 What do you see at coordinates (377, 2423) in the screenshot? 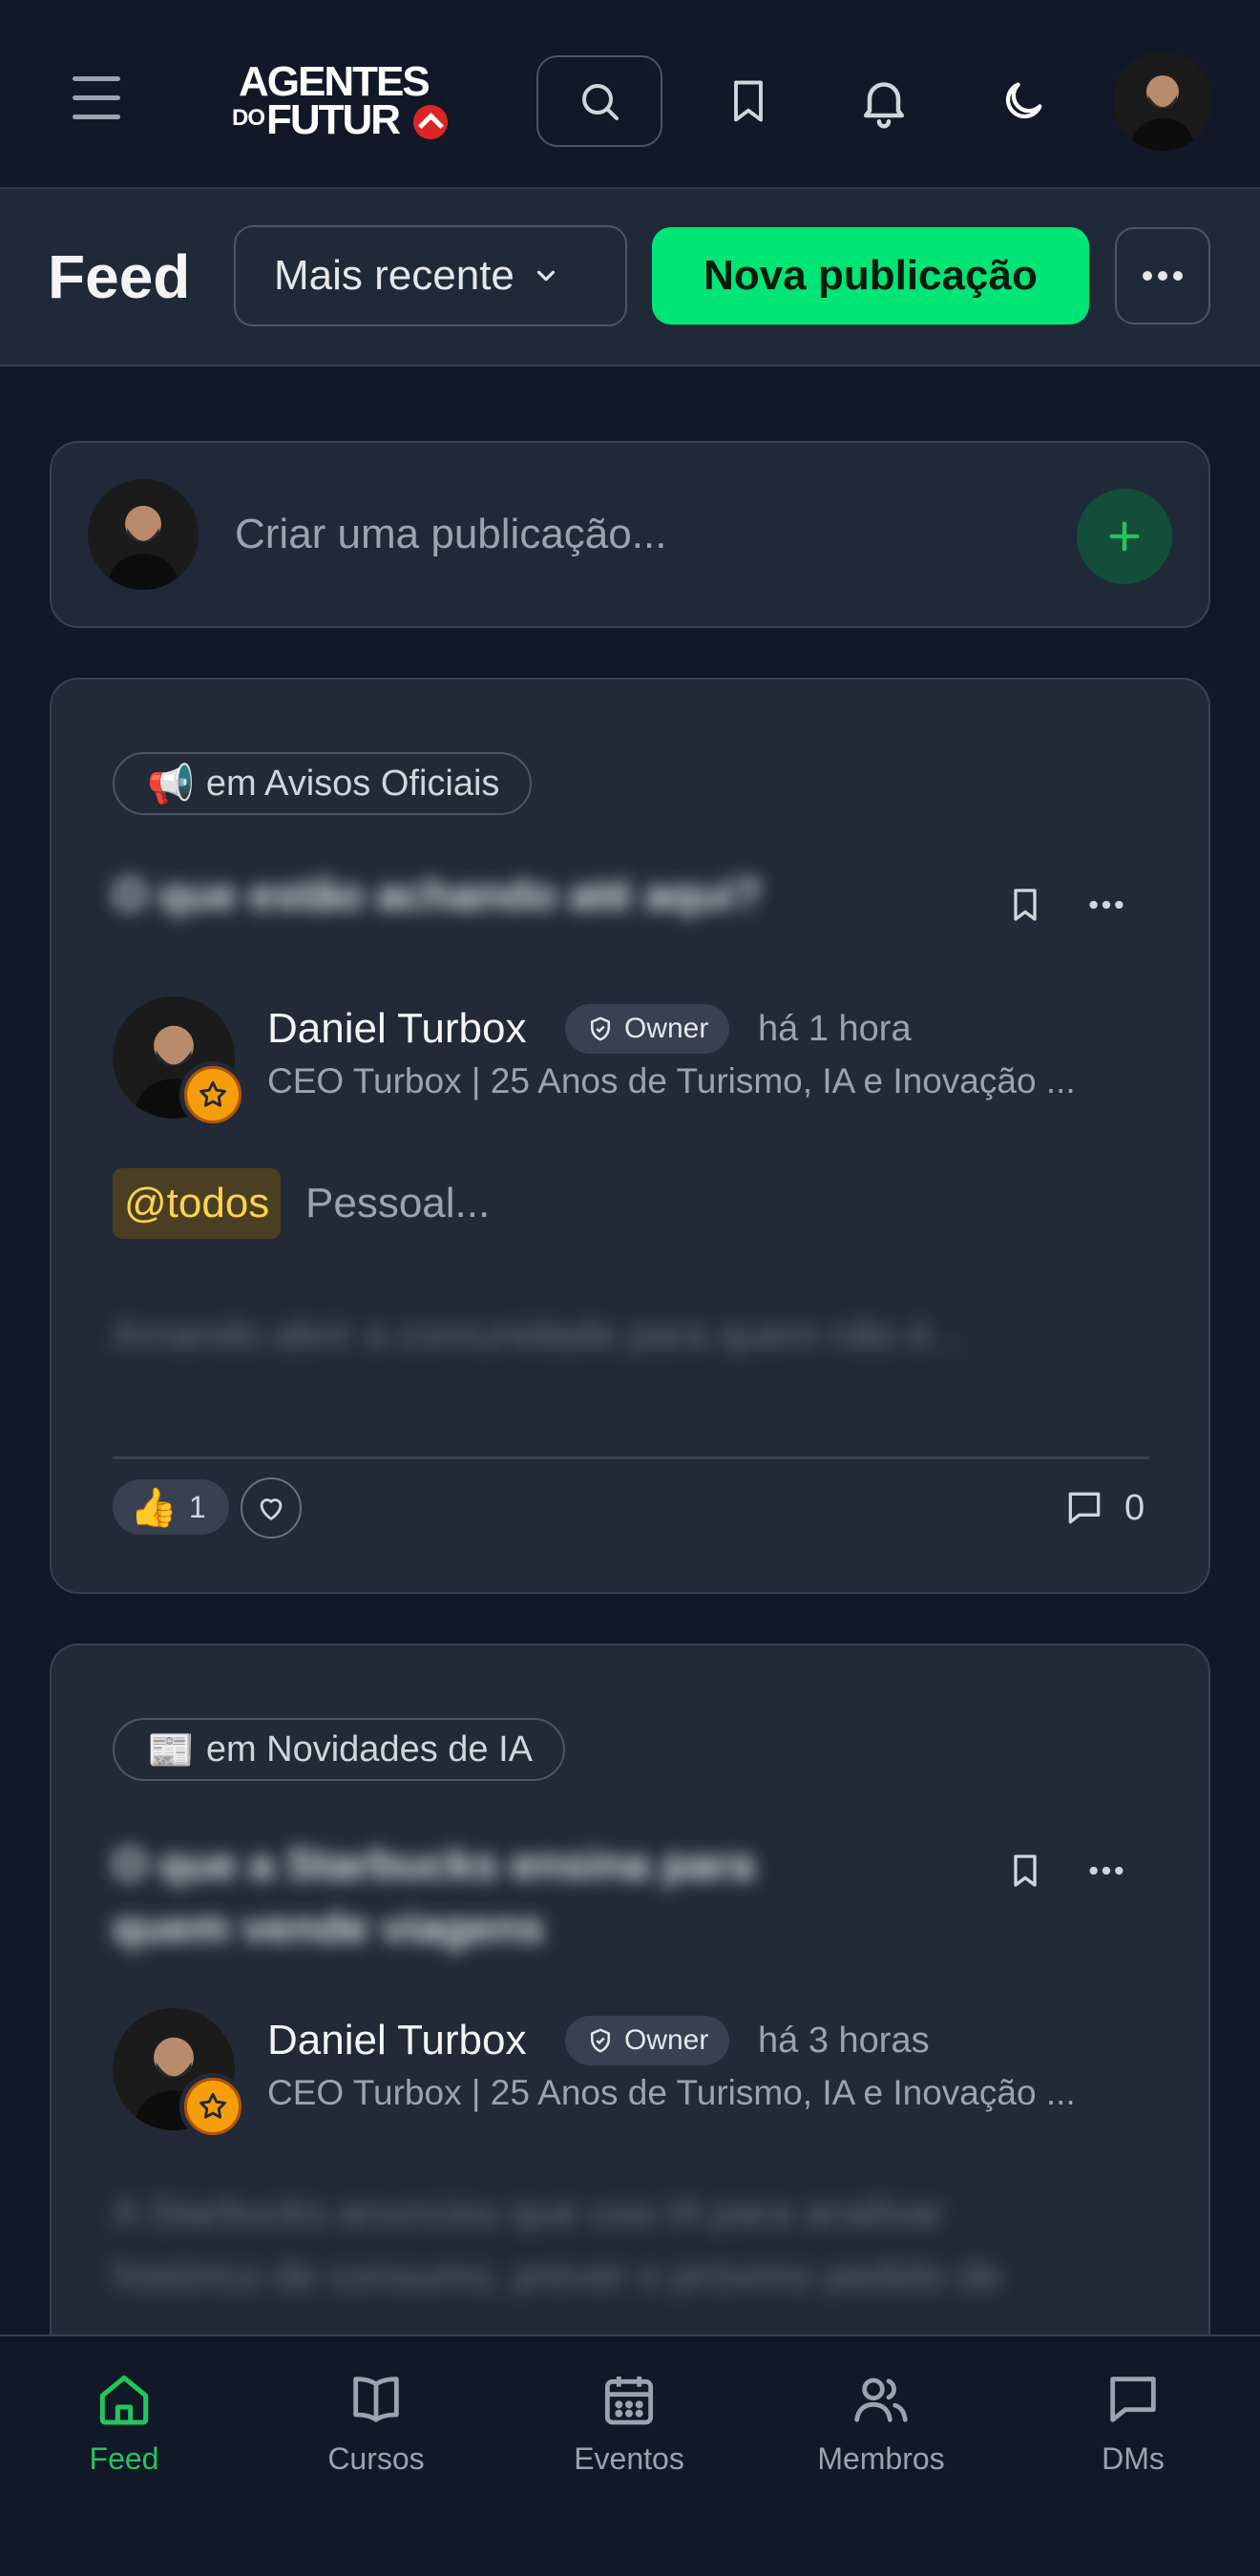
I see `nav-cursos: Cursos` at bounding box center [377, 2423].